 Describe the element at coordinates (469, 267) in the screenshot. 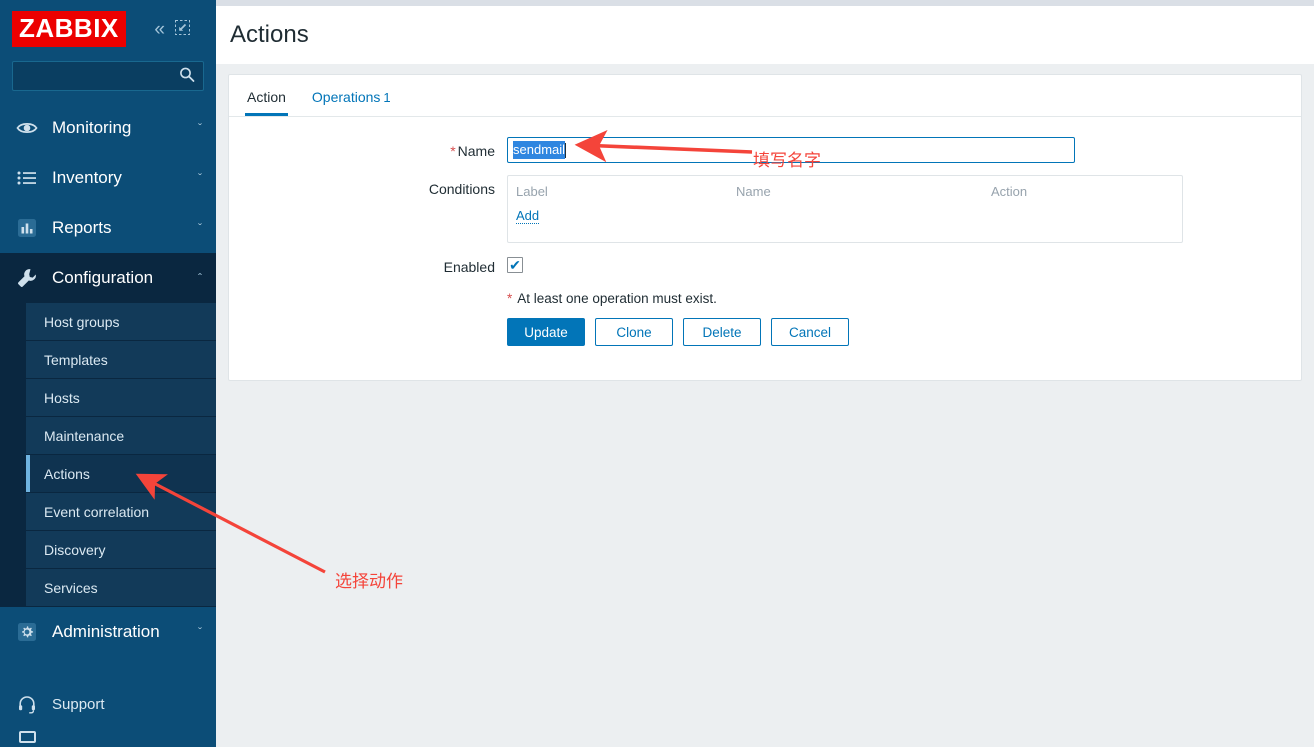

I see `enabled-label-text: Enabled` at that location.